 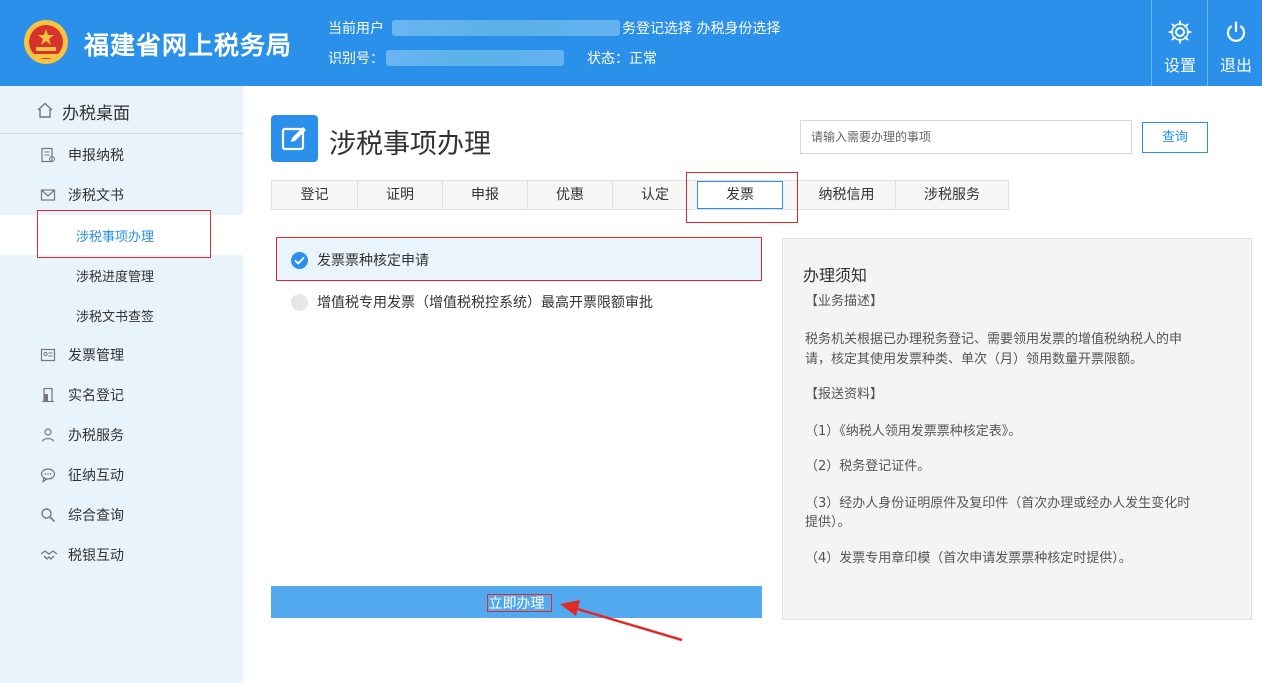 What do you see at coordinates (1175, 137) in the screenshot?
I see `search-button: 查询` at bounding box center [1175, 137].